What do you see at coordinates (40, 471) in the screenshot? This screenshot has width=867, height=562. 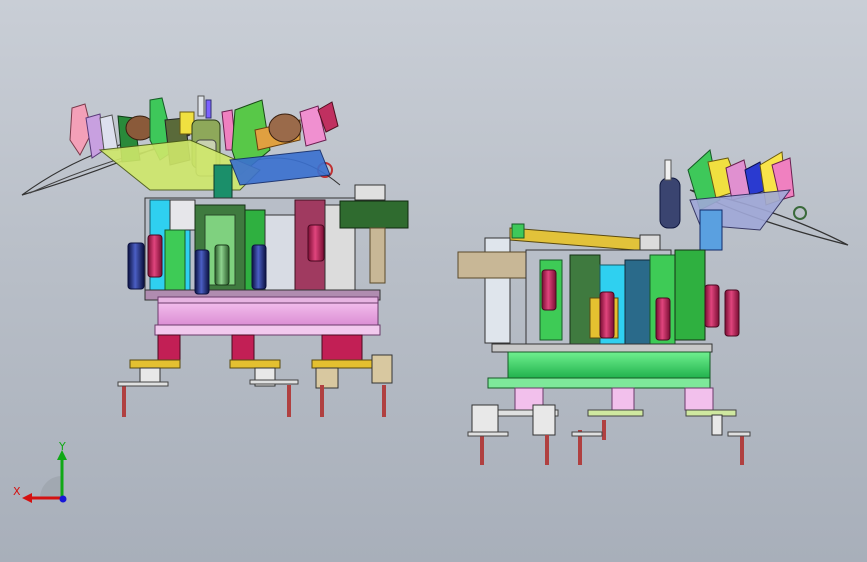 I see `coordinate-triad: Y X` at bounding box center [40, 471].